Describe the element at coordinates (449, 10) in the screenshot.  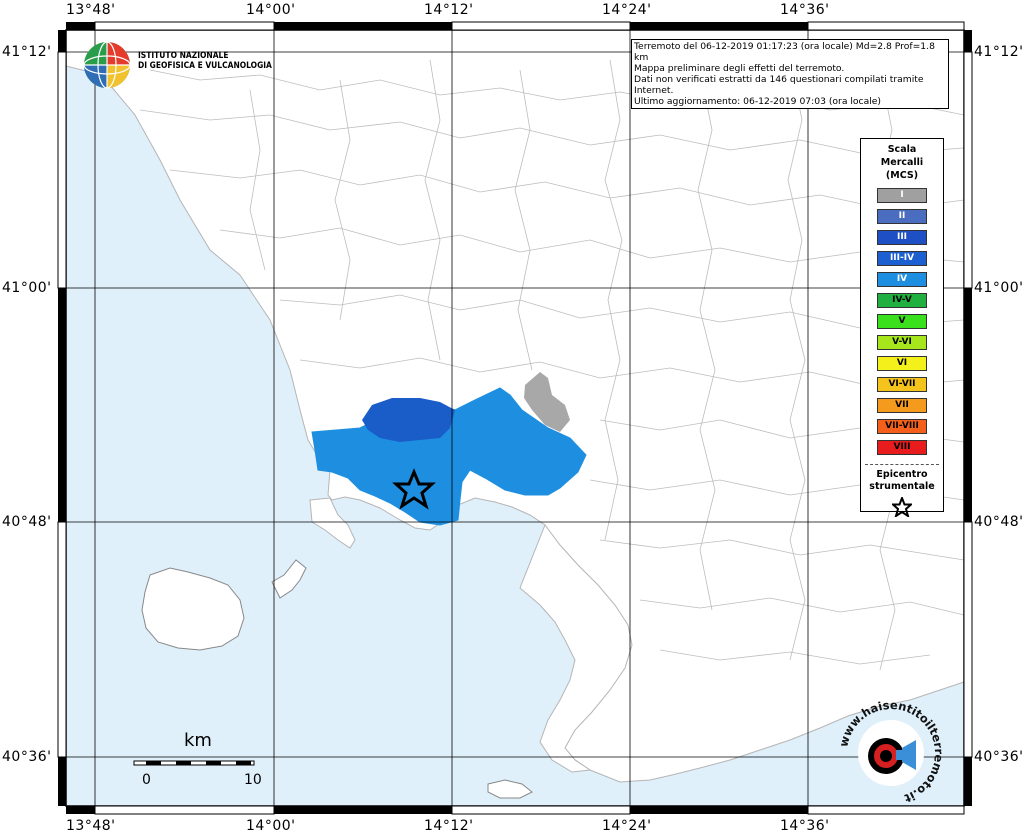
I see `lon-tick-top-3: 14°12'` at that location.